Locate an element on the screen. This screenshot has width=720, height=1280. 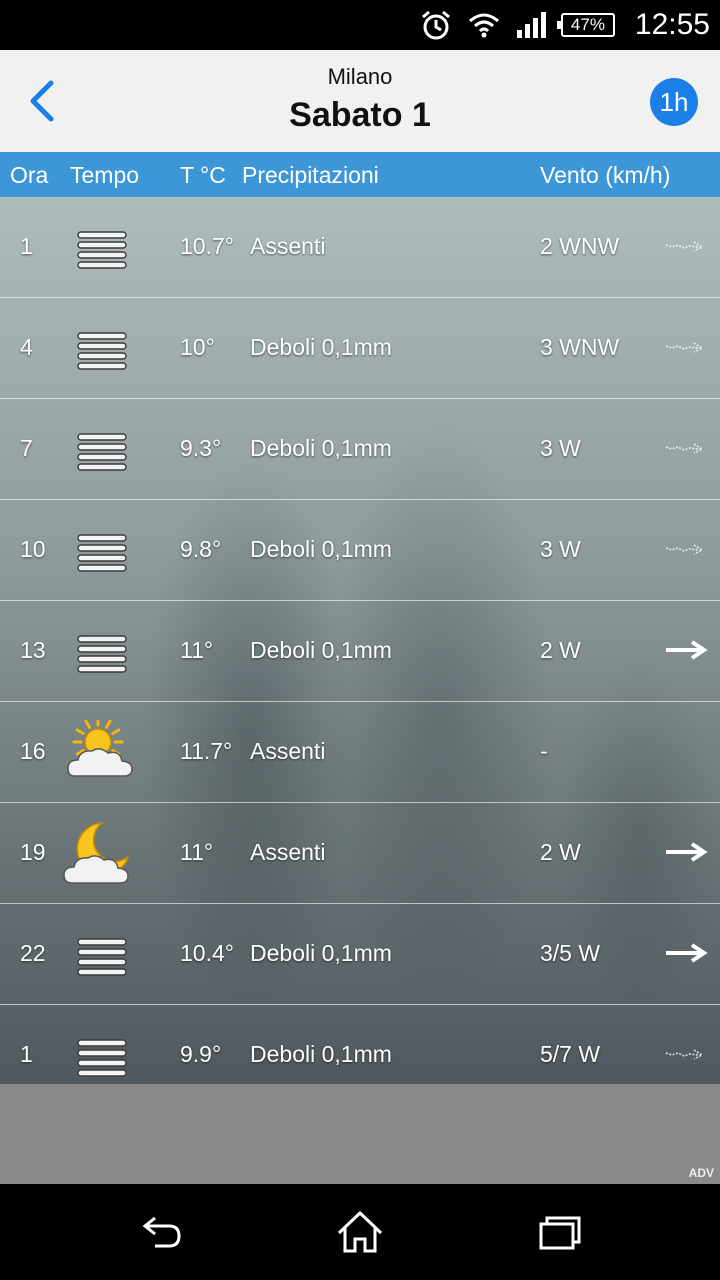
home-icon is located at coordinates (360, 1231).